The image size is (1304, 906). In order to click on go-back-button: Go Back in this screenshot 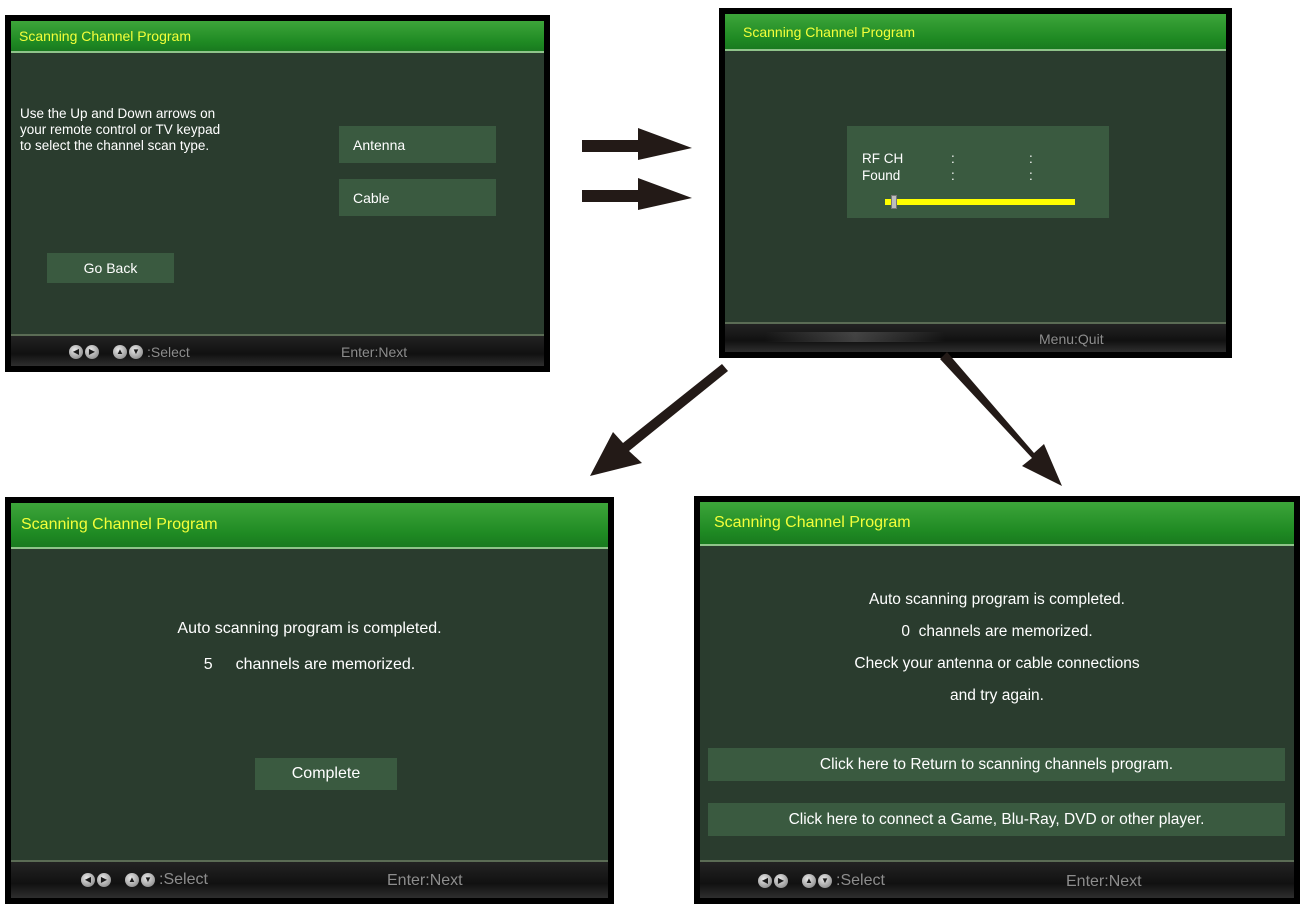, I will do `click(110, 268)`.